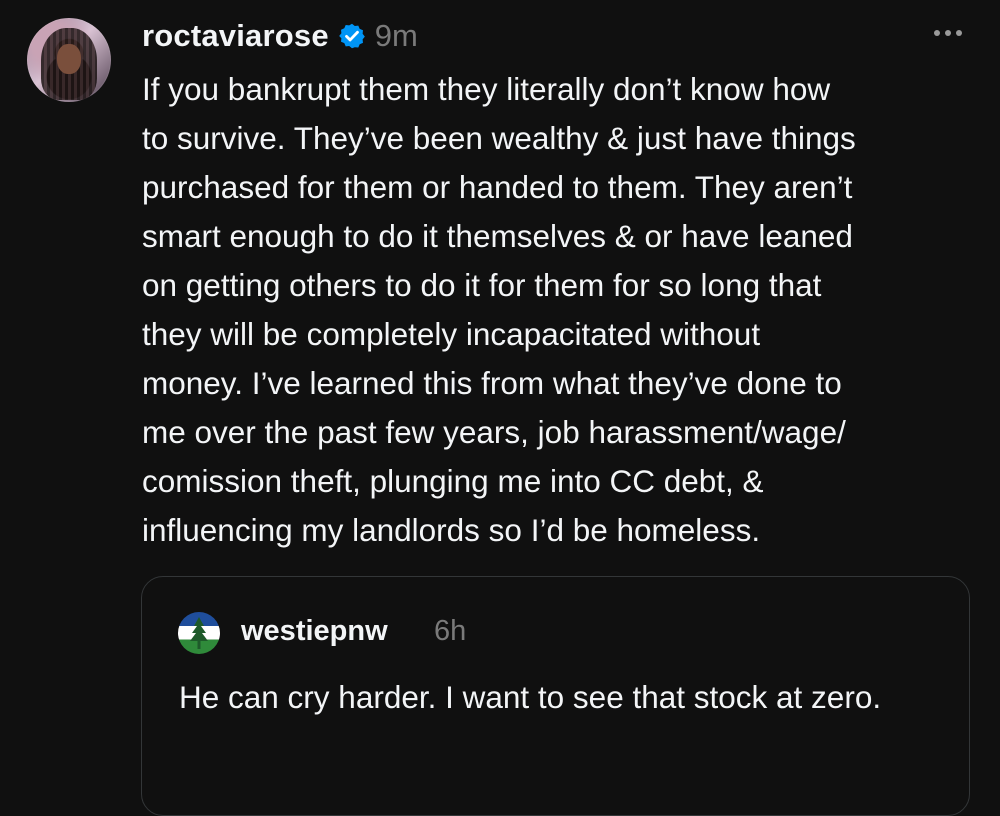  I want to click on post-username: roctaviarose, so click(235, 36).